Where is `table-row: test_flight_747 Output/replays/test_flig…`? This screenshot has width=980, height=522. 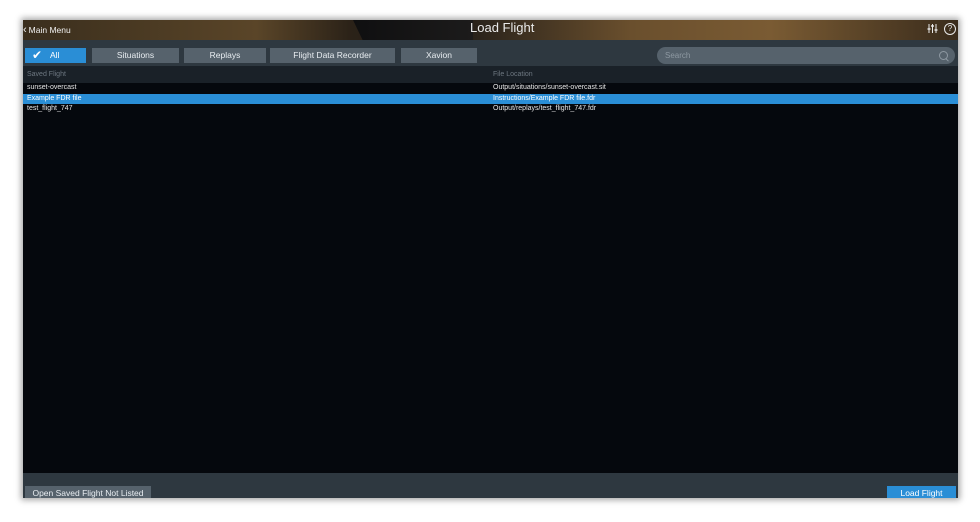 table-row: test_flight_747 Output/replays/test_flig… is located at coordinates (490, 109).